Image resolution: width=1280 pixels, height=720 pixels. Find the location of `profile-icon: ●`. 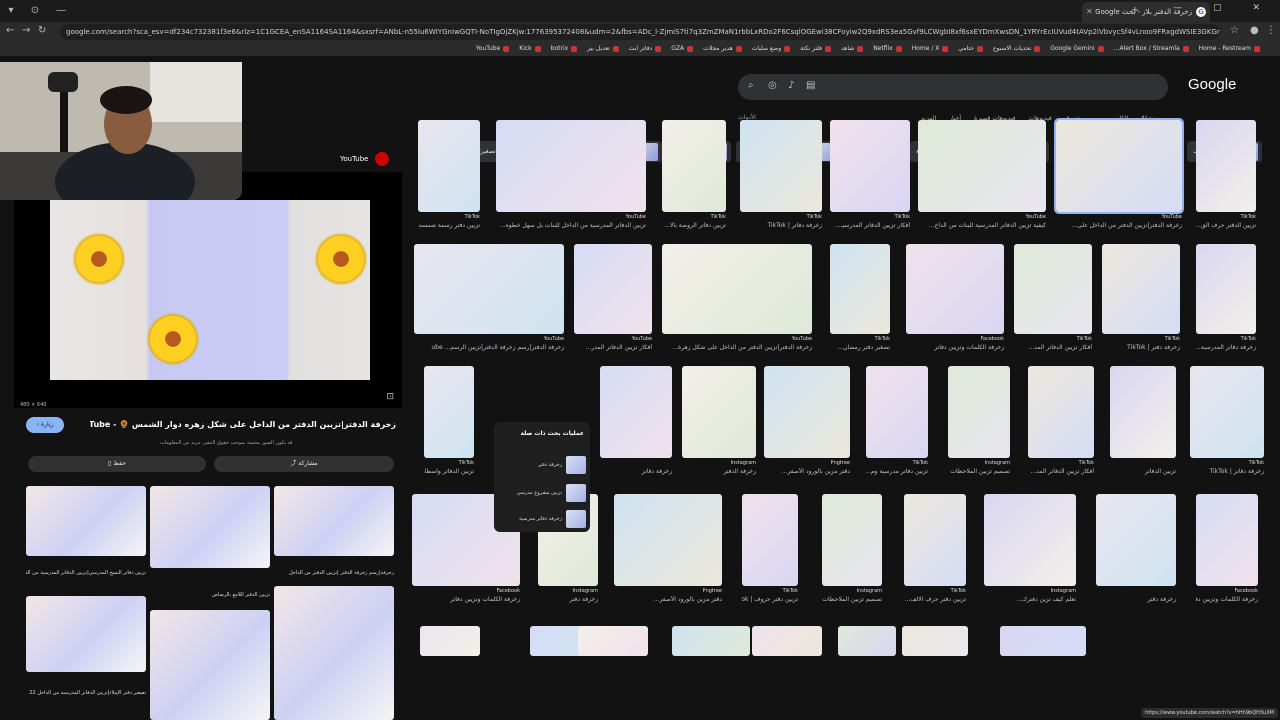

profile-icon: ● is located at coordinates (1254, 30).